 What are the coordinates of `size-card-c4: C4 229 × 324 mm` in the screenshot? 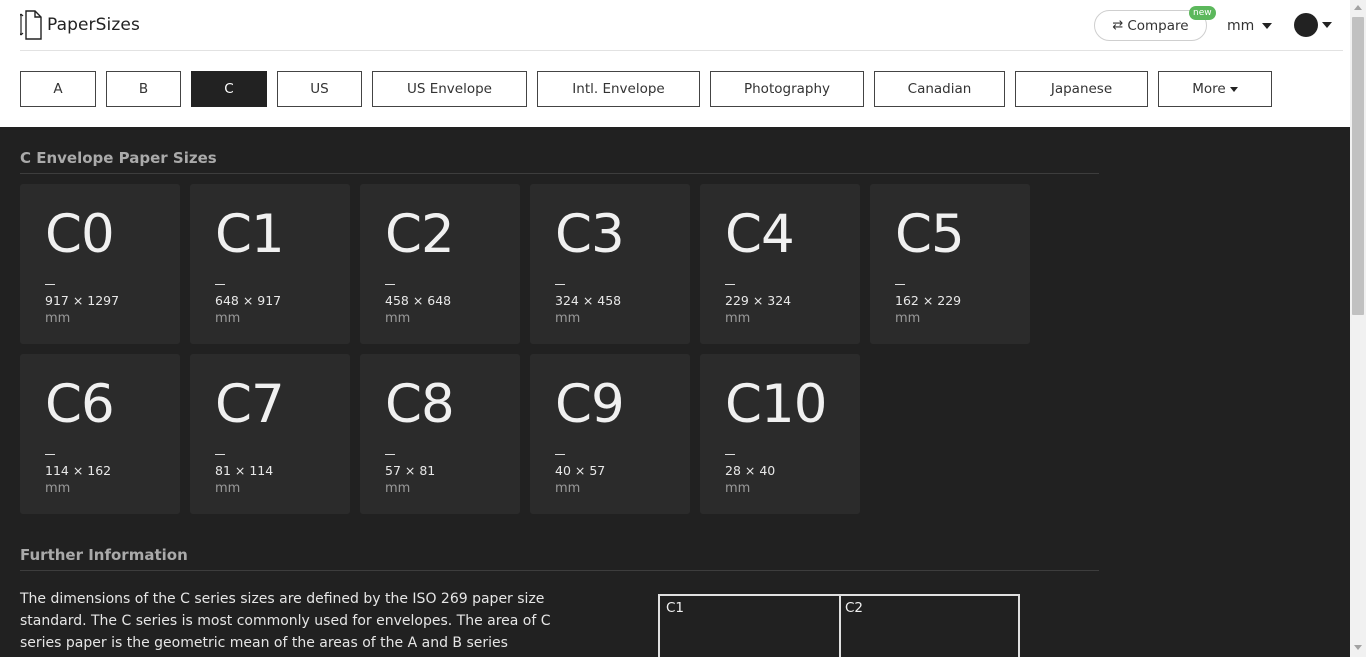 It's located at (780, 264).